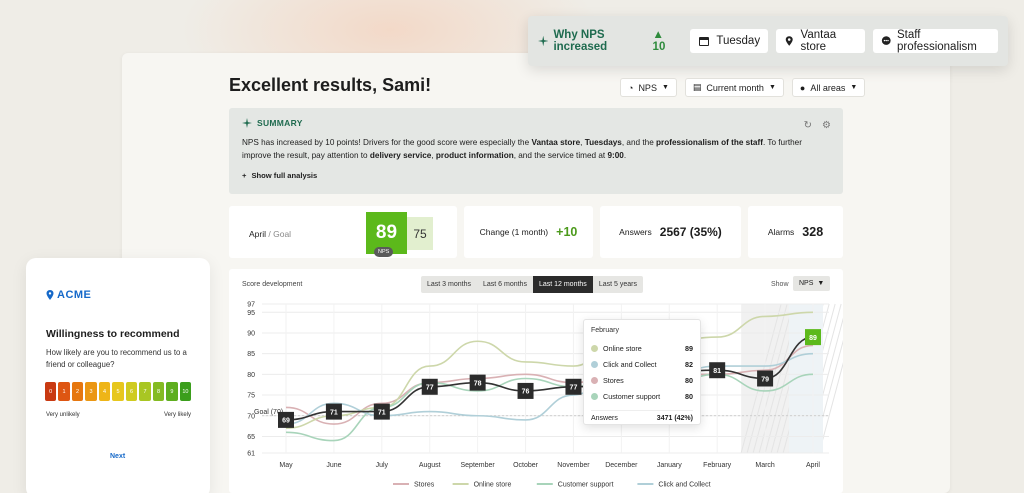 This screenshot has width=1024, height=493. What do you see at coordinates (251, 313) in the screenshot?
I see `y-tick-label: 95` at bounding box center [251, 313].